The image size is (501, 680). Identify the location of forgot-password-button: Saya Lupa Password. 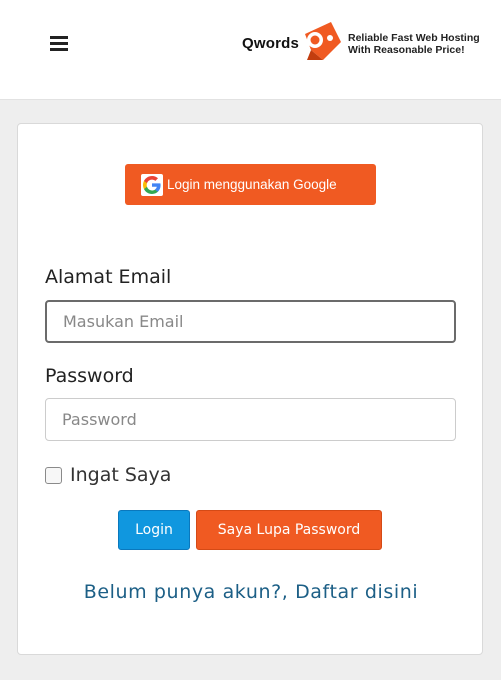
(289, 530).